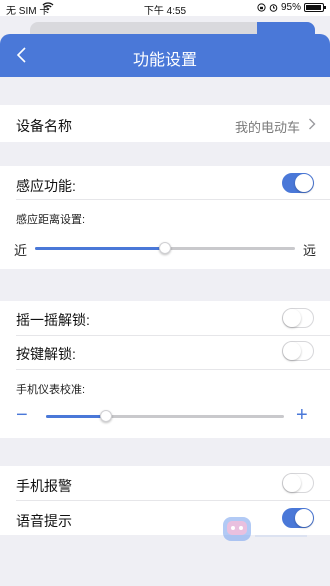 The width and height of the screenshot is (330, 586). I want to click on sensing-label: 感应功能:, so click(46, 186).